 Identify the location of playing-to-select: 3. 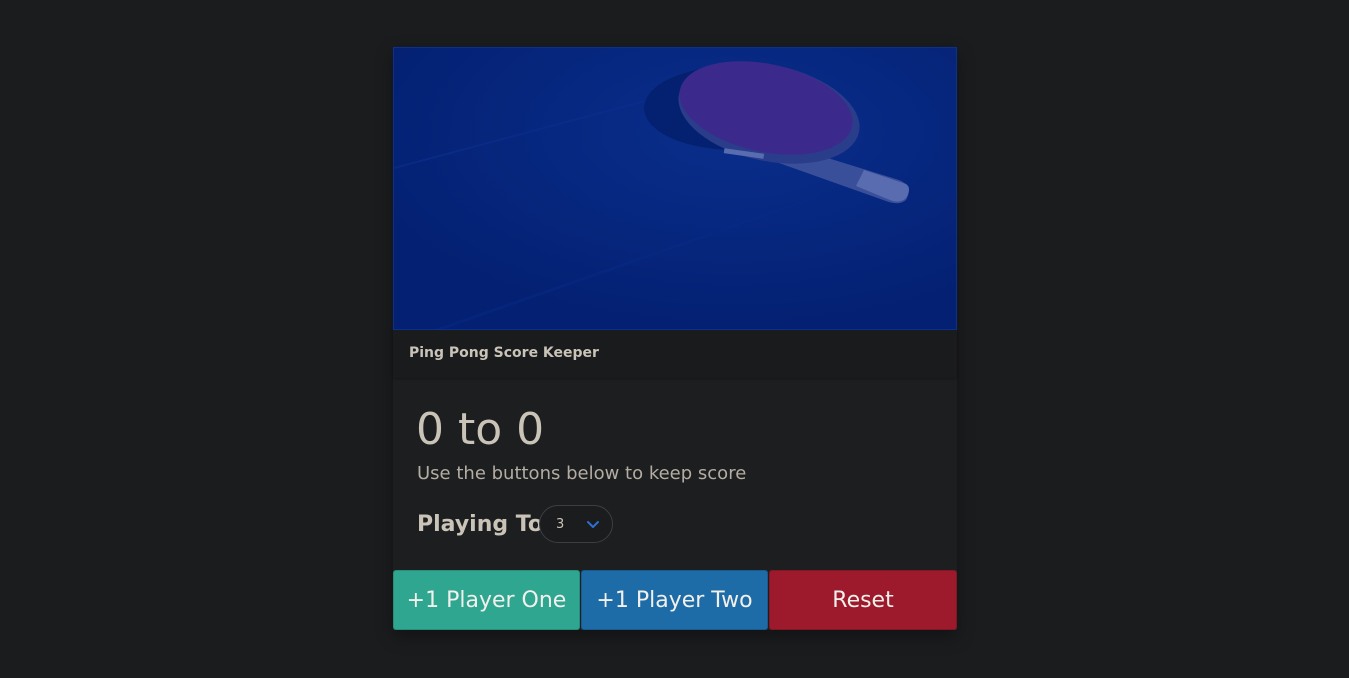
(576, 524).